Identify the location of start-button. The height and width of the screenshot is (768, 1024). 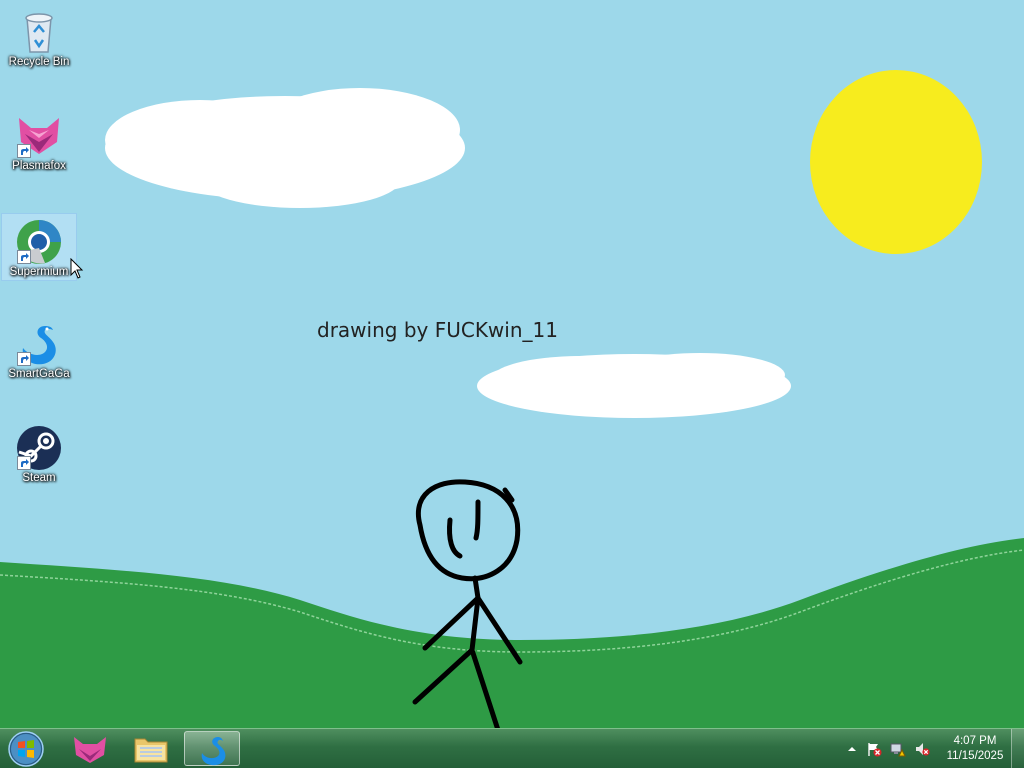
(26, 749).